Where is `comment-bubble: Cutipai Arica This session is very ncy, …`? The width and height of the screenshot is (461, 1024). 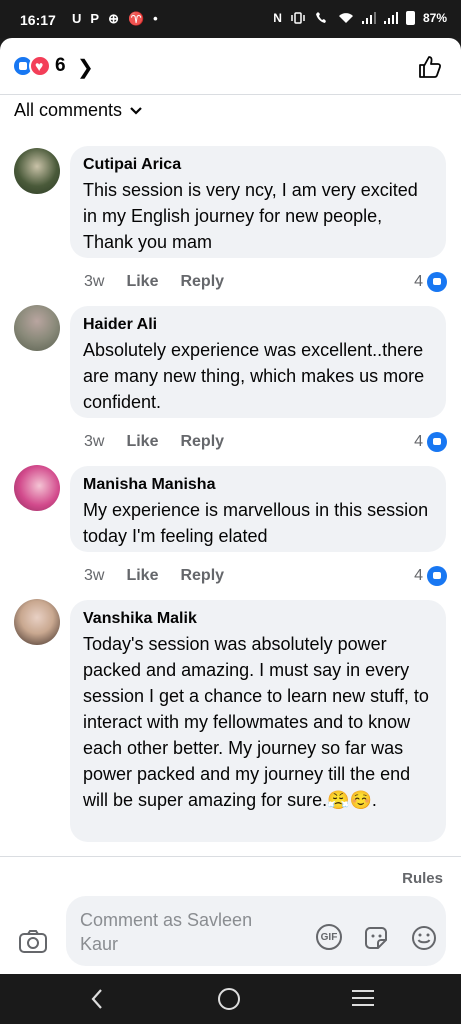 comment-bubble: Cutipai Arica This session is very ncy, … is located at coordinates (258, 202).